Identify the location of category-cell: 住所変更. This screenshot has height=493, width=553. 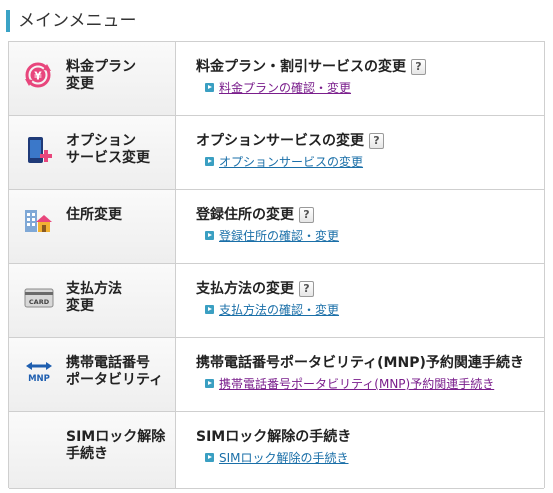
(92, 226).